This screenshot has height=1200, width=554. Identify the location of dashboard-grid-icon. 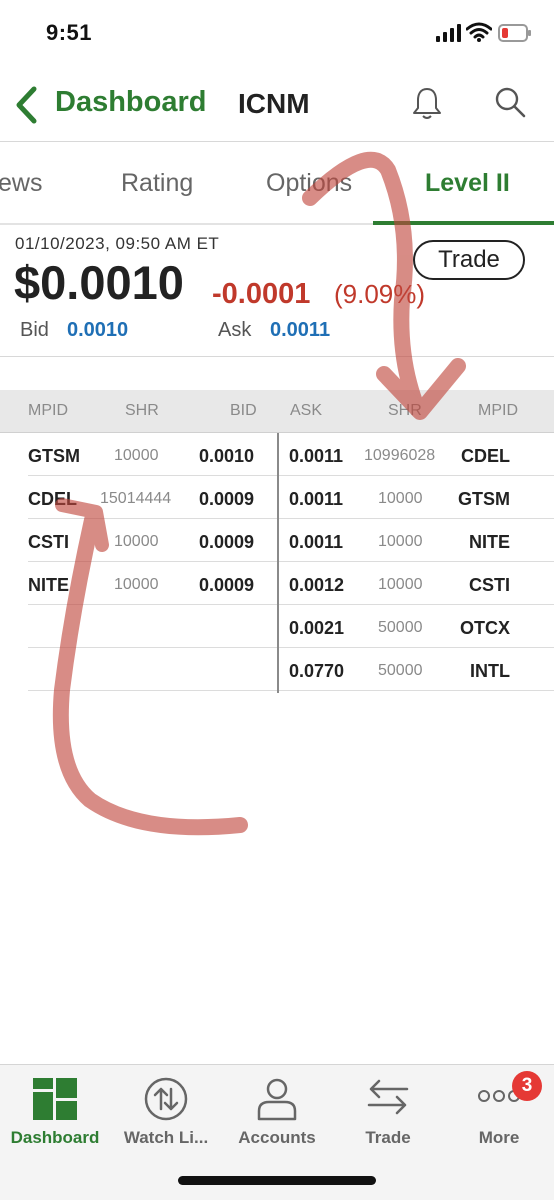
(55, 1099).